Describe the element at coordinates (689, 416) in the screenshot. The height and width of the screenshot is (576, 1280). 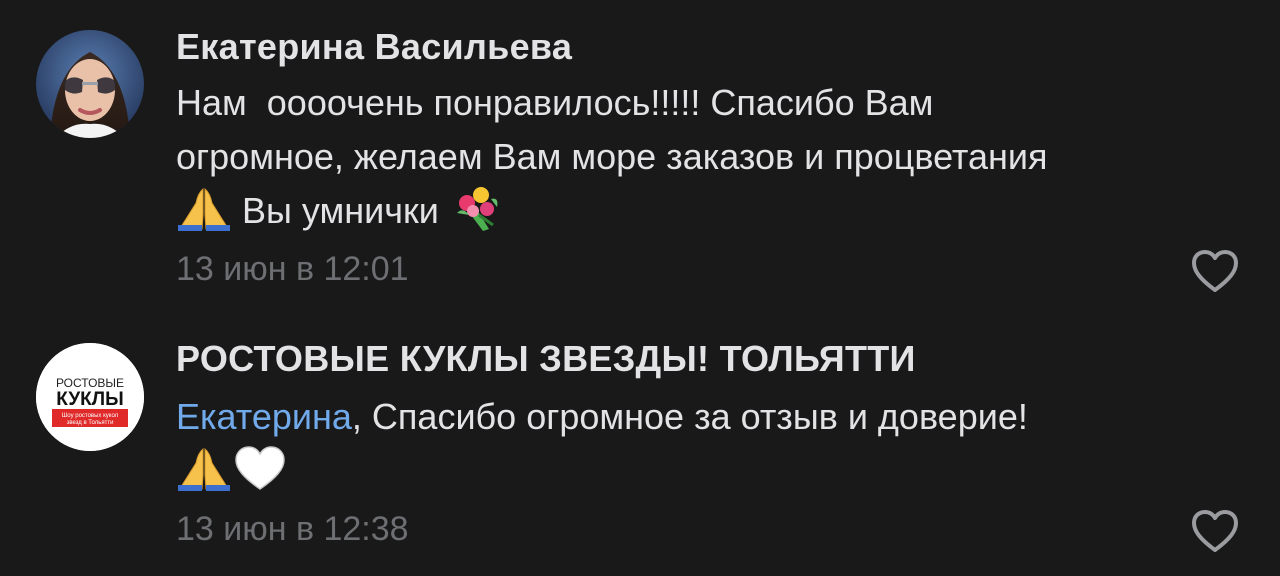
I see `comment-text-body: , Спасибо огромное за отзыв и доверие!` at that location.